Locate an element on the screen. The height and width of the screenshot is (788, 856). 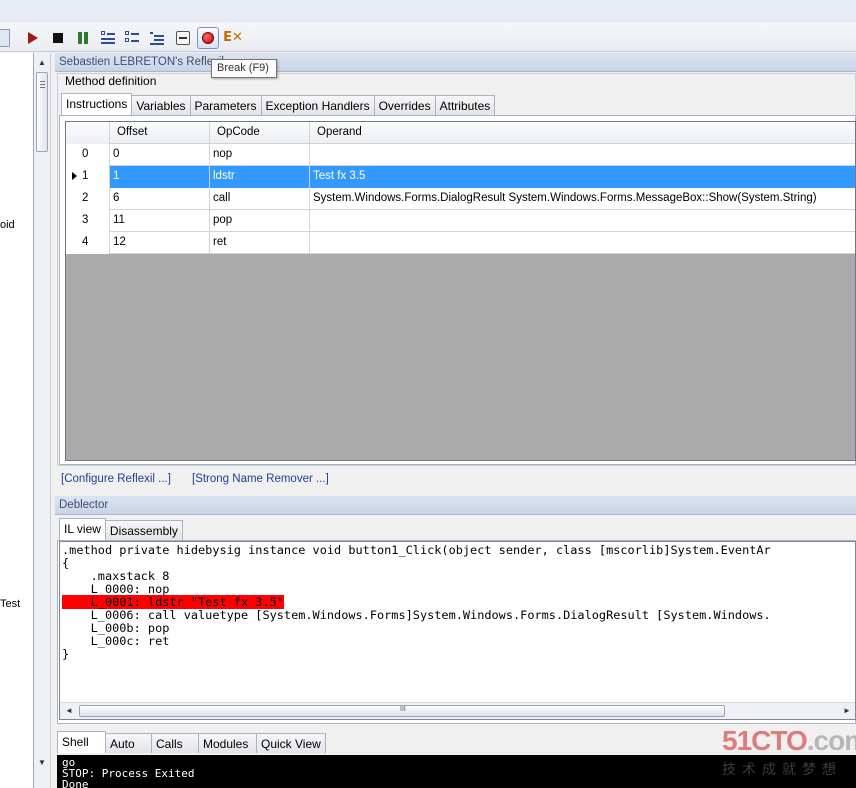
configure-reflexil-link: [Configure Reflexil ...] is located at coordinates (116, 479).